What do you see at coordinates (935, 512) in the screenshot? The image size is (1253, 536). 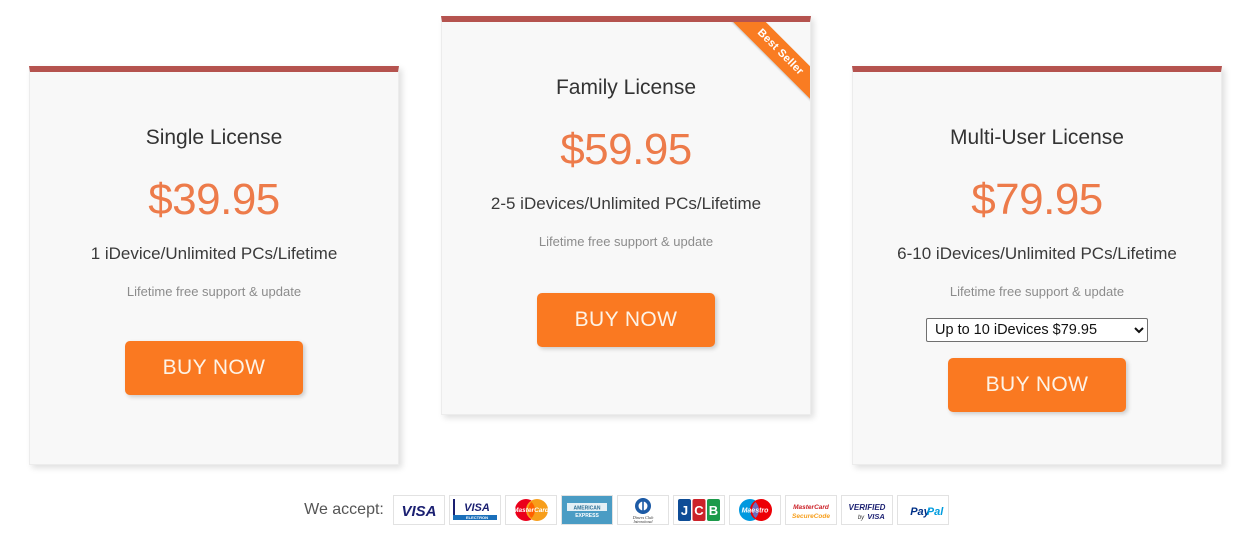 I see `svg-text: Pal` at bounding box center [935, 512].